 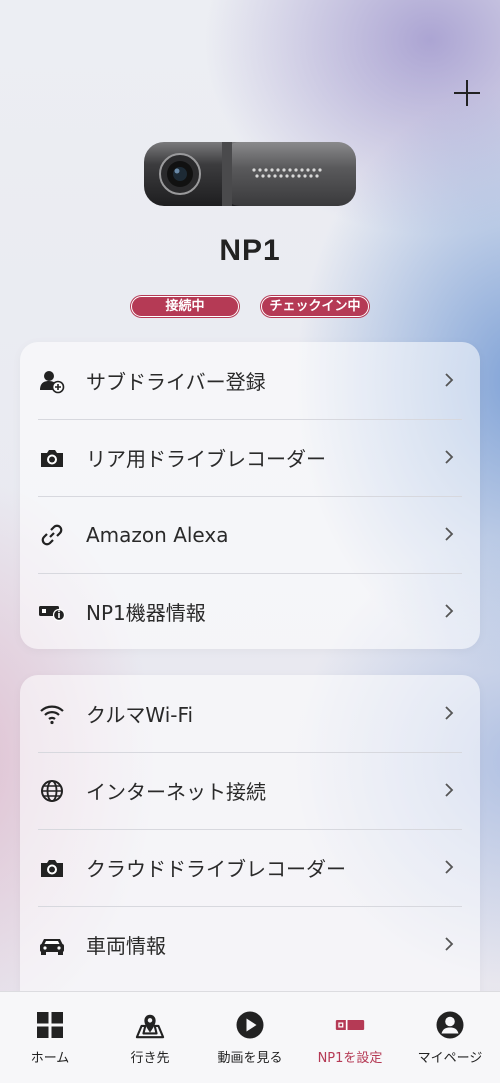 What do you see at coordinates (250, 1025) in the screenshot?
I see `play-icon` at bounding box center [250, 1025].